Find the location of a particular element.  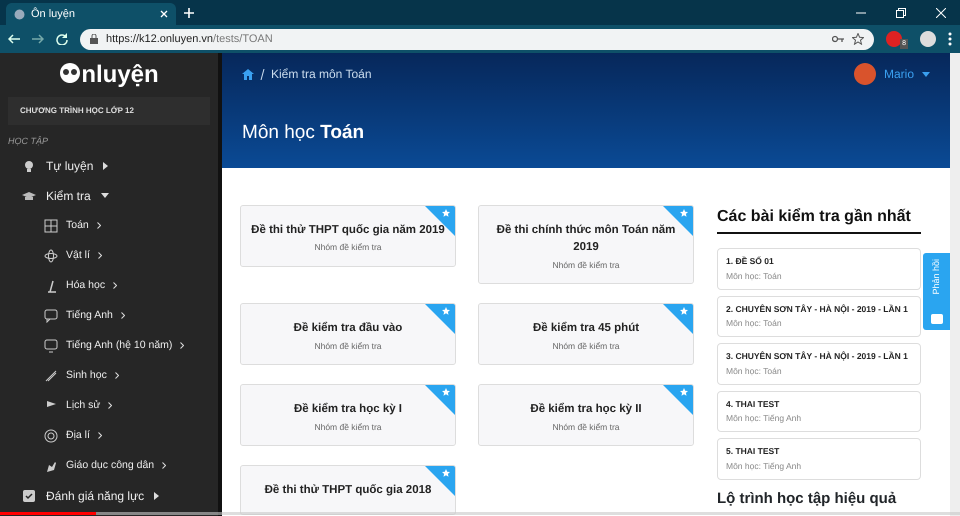

key-icon is located at coordinates (838, 39).